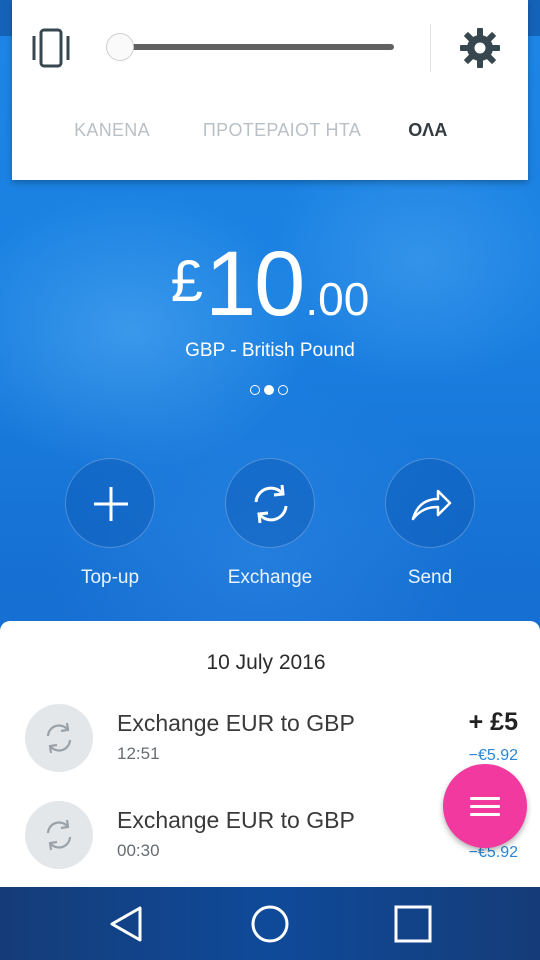 The image size is (540, 960). I want to click on exchange-circle, so click(270, 503).